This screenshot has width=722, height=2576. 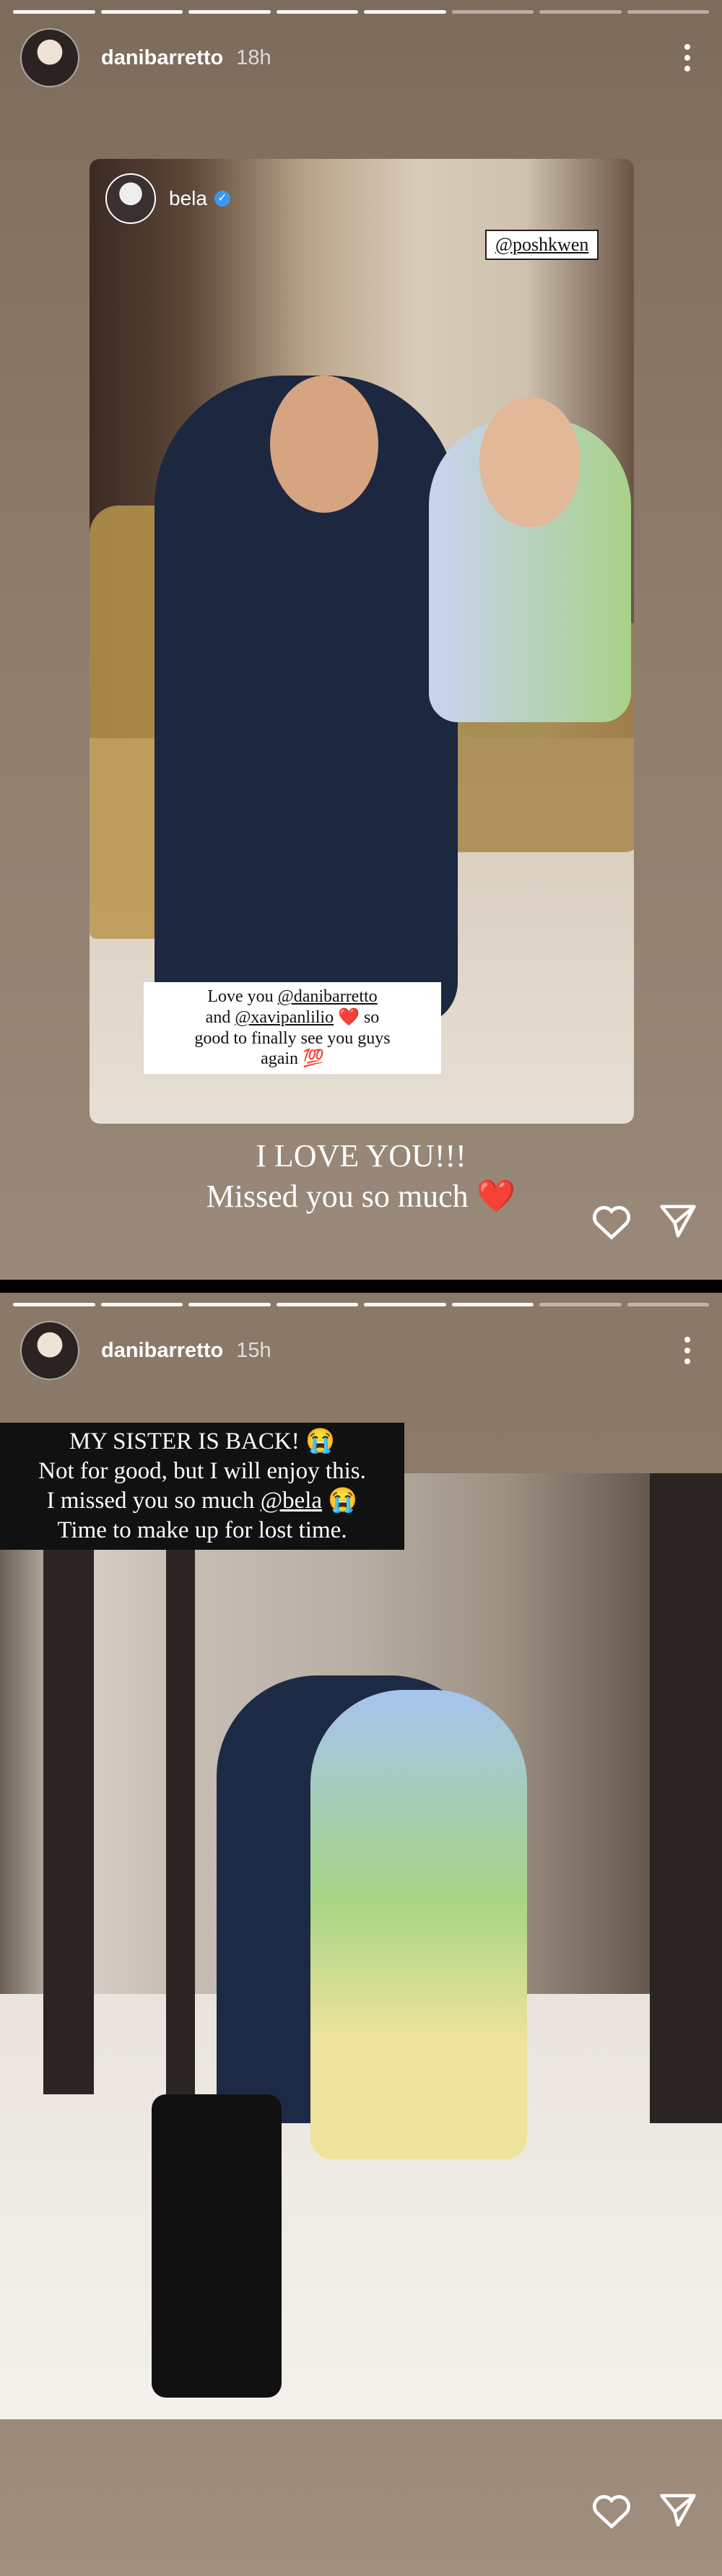 What do you see at coordinates (361, 1156) in the screenshot?
I see `story-text: I LOVE YOU!!!` at bounding box center [361, 1156].